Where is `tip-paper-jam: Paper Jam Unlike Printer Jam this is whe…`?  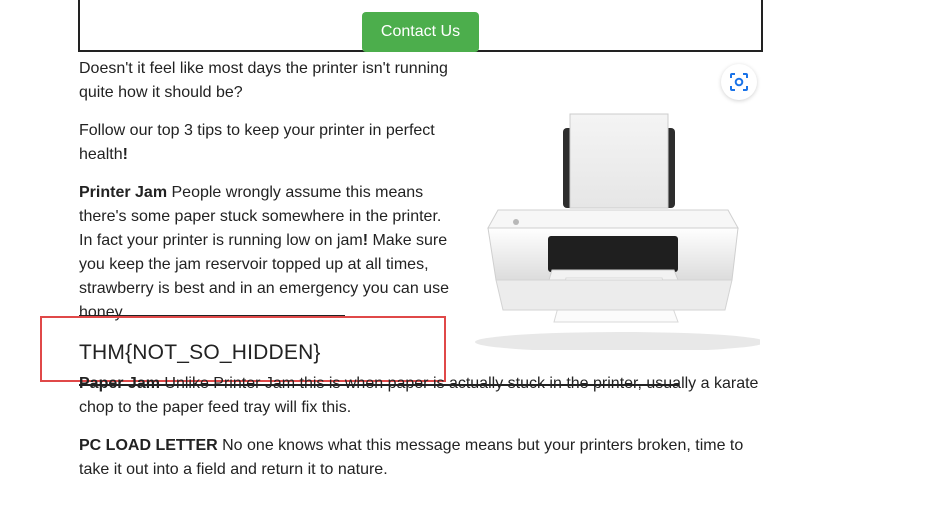 tip-paper-jam: Paper Jam Unlike Printer Jam this is whe… is located at coordinates (424, 396).